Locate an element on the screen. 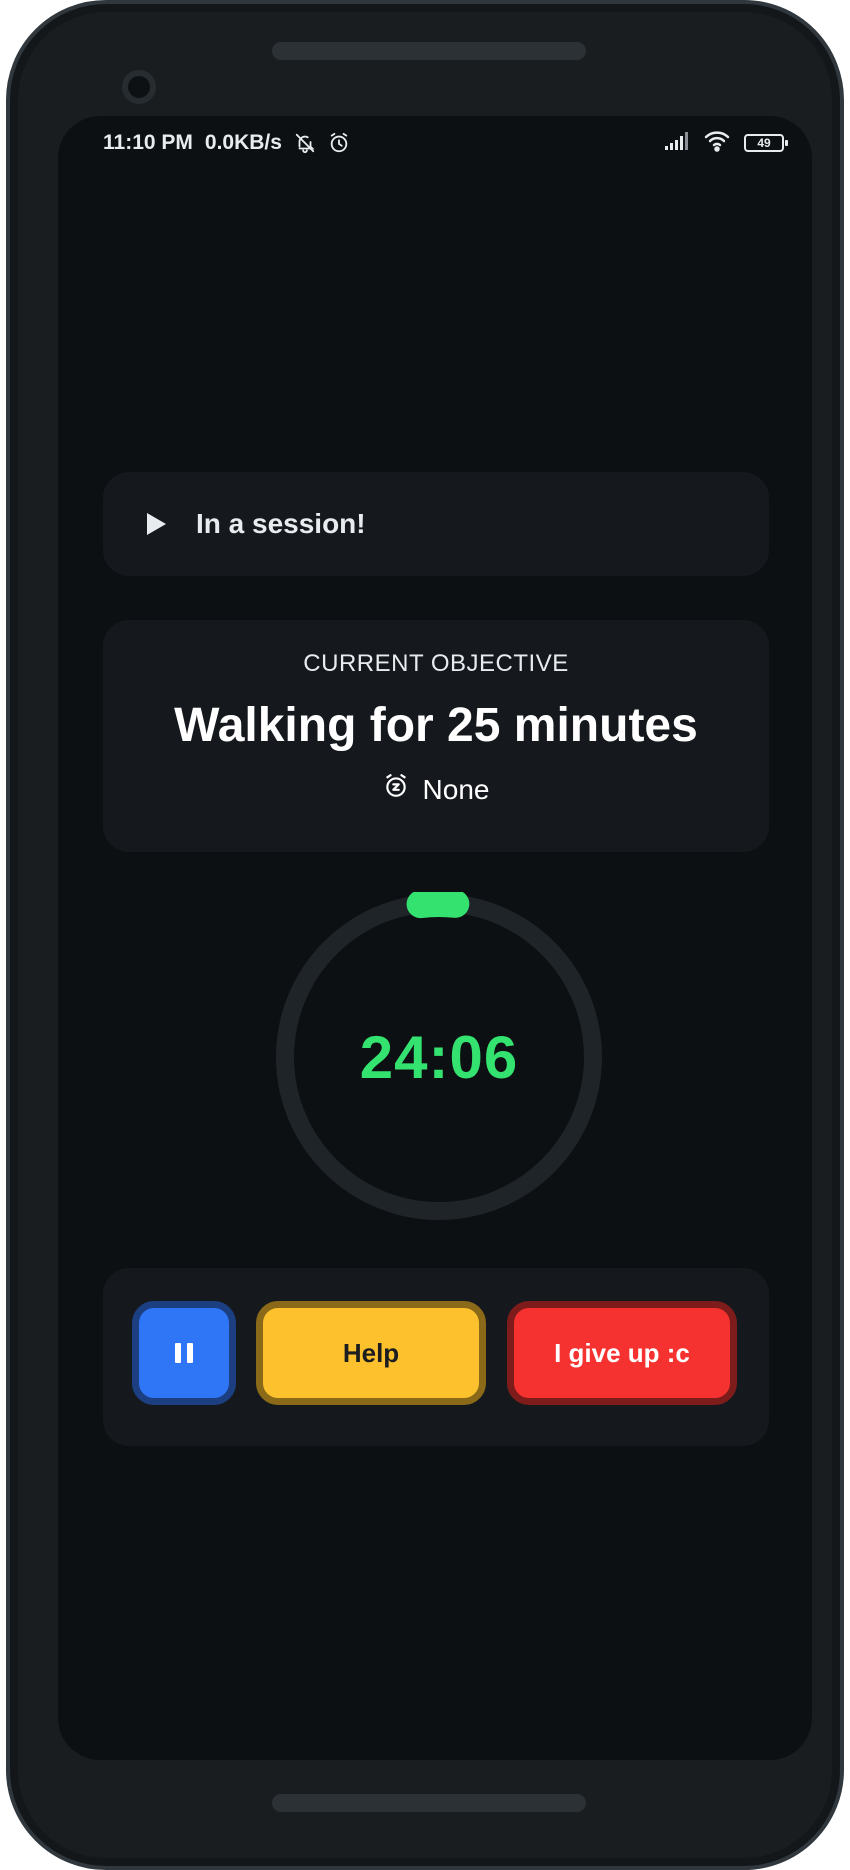 The image size is (850, 1870). status-bar-left: 11:10 PM 0.0KB/s is located at coordinates (226, 143).